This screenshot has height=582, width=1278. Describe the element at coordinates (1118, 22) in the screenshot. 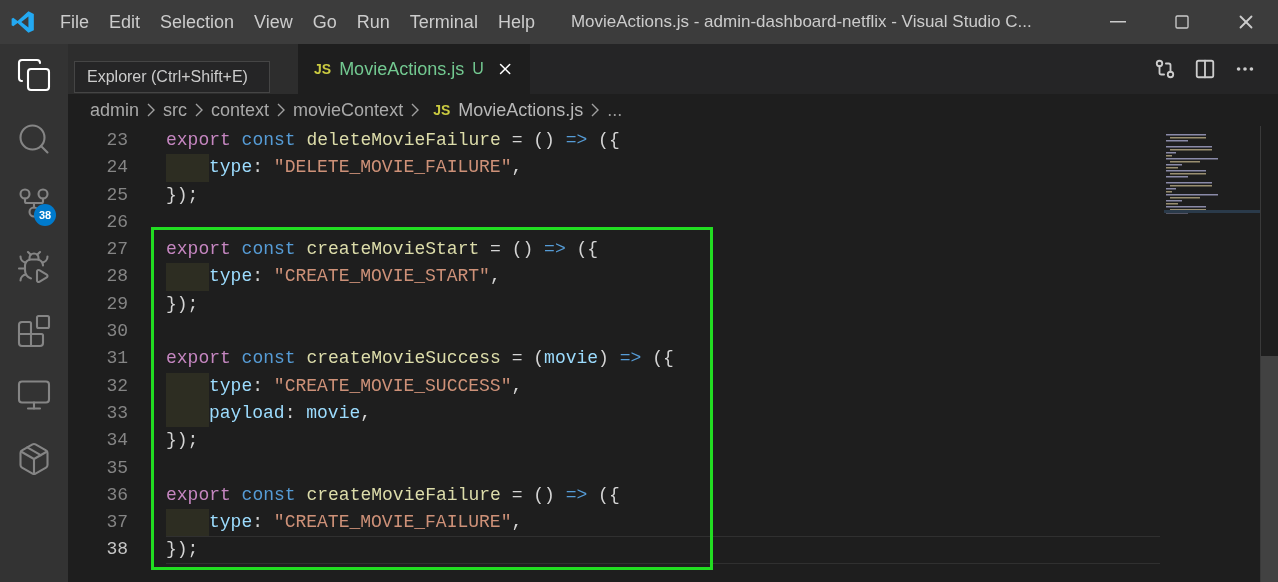

I see `minimize-icon` at that location.